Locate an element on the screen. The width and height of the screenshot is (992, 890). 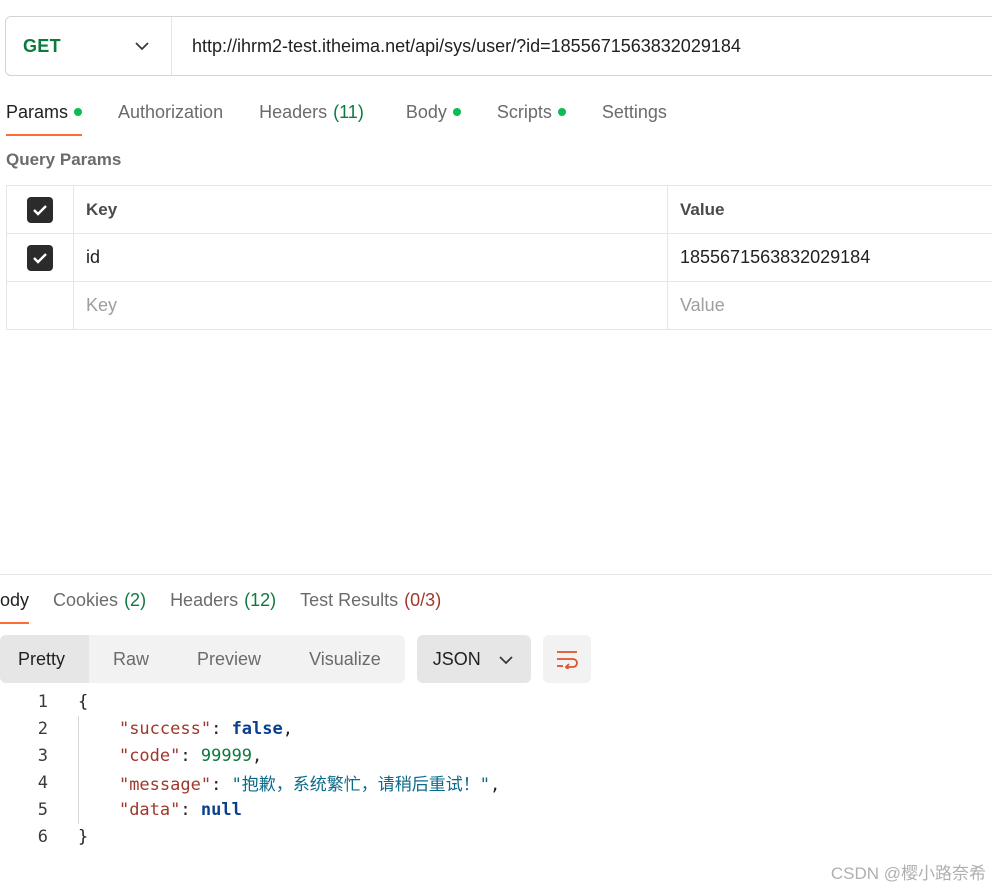
pane-divider is located at coordinates (496, 574).